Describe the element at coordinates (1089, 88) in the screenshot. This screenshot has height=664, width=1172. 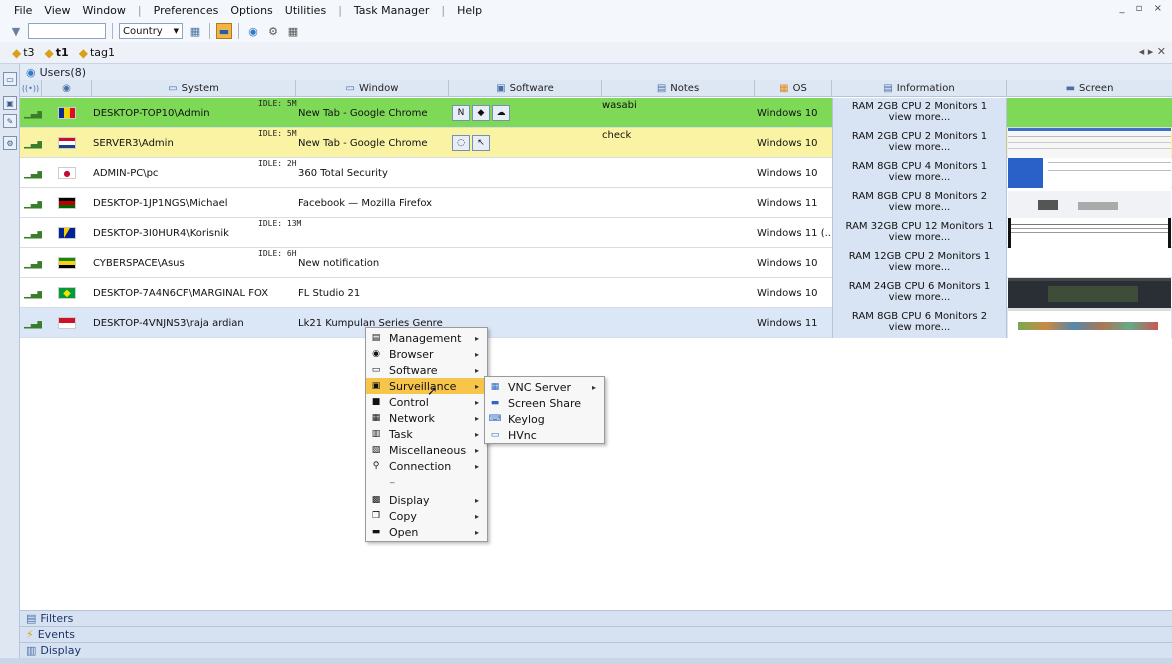
I see `col-screen: ▬ Screen` at that location.